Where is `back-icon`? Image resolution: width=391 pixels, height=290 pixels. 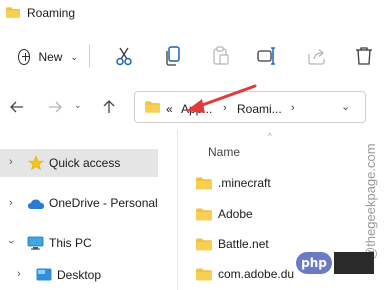 back-icon is located at coordinates (17, 107).